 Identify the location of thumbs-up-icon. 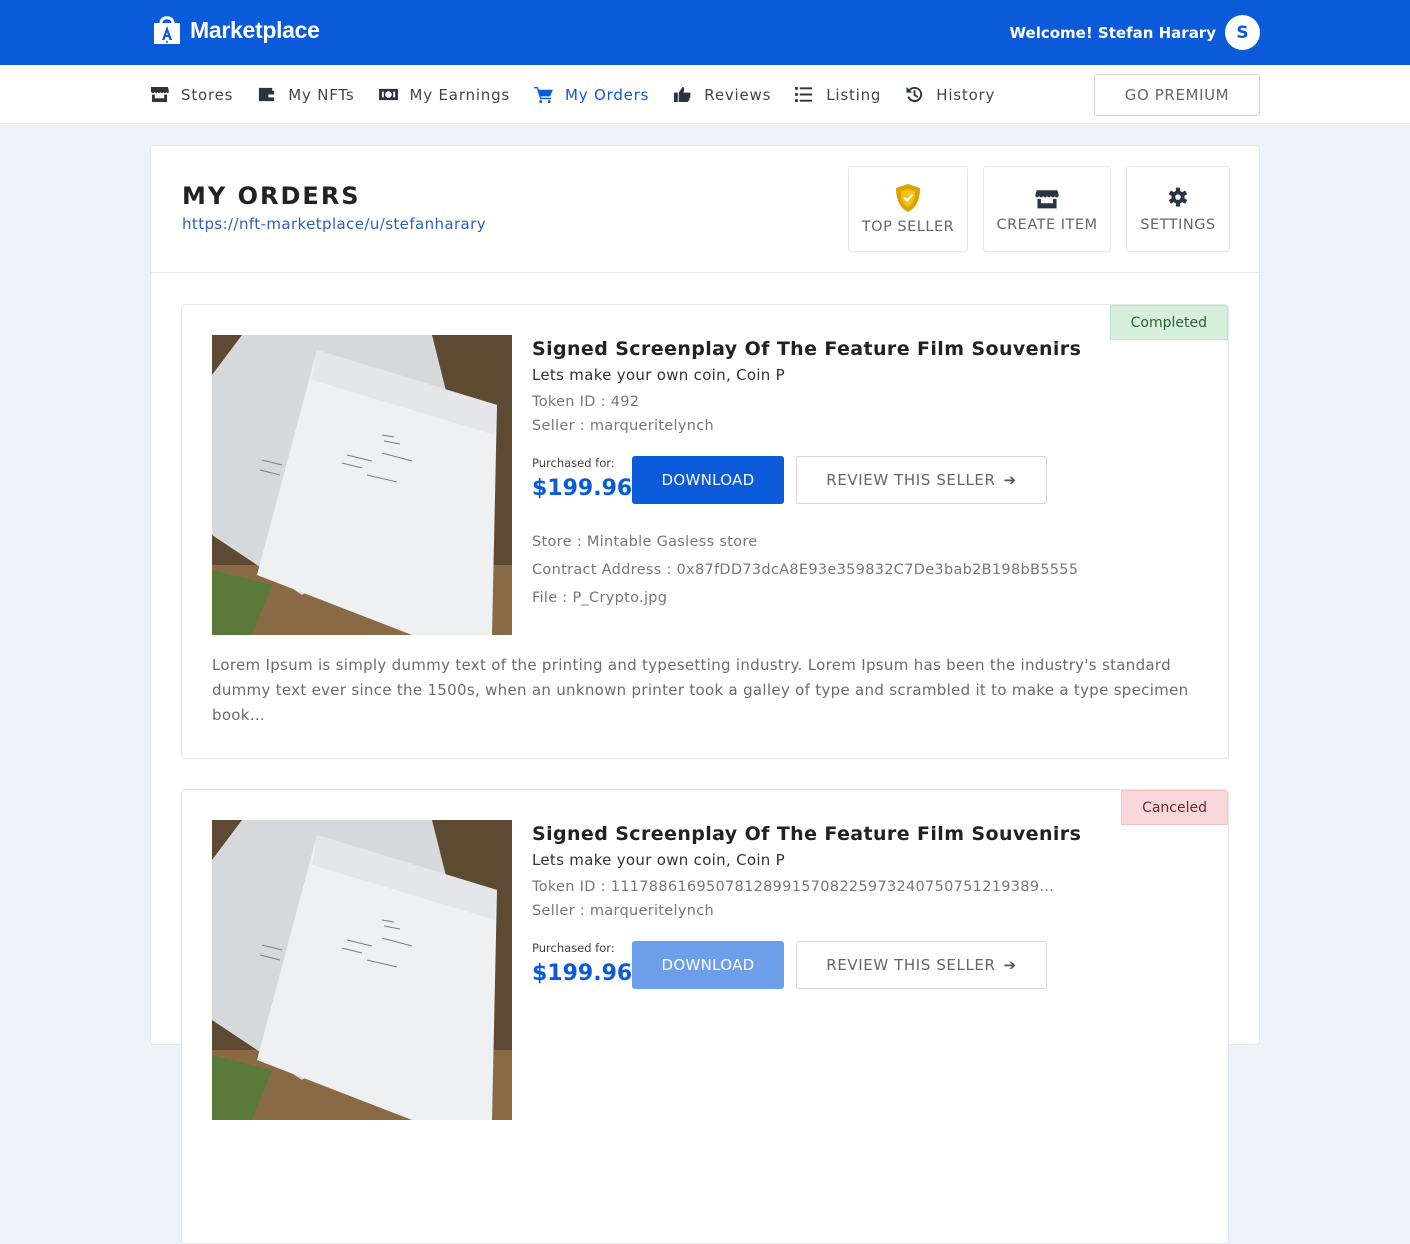
(682, 94).